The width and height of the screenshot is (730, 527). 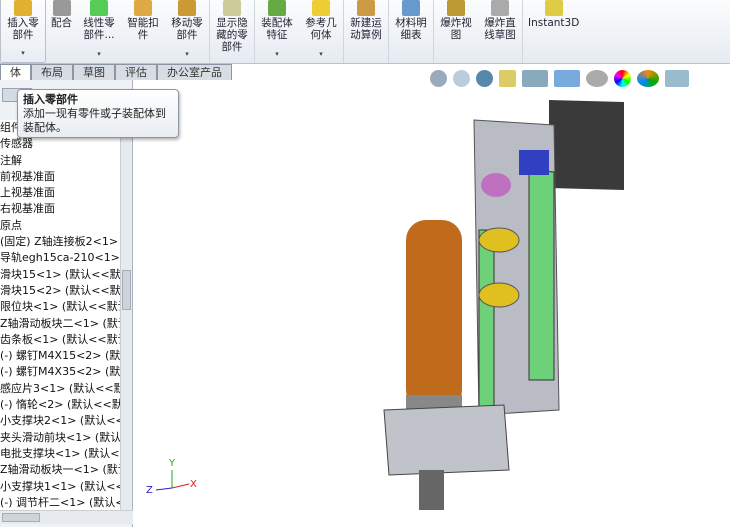 I want to click on toolbar-button-5: 显示隐藏的零部件, so click(x=232, y=31).